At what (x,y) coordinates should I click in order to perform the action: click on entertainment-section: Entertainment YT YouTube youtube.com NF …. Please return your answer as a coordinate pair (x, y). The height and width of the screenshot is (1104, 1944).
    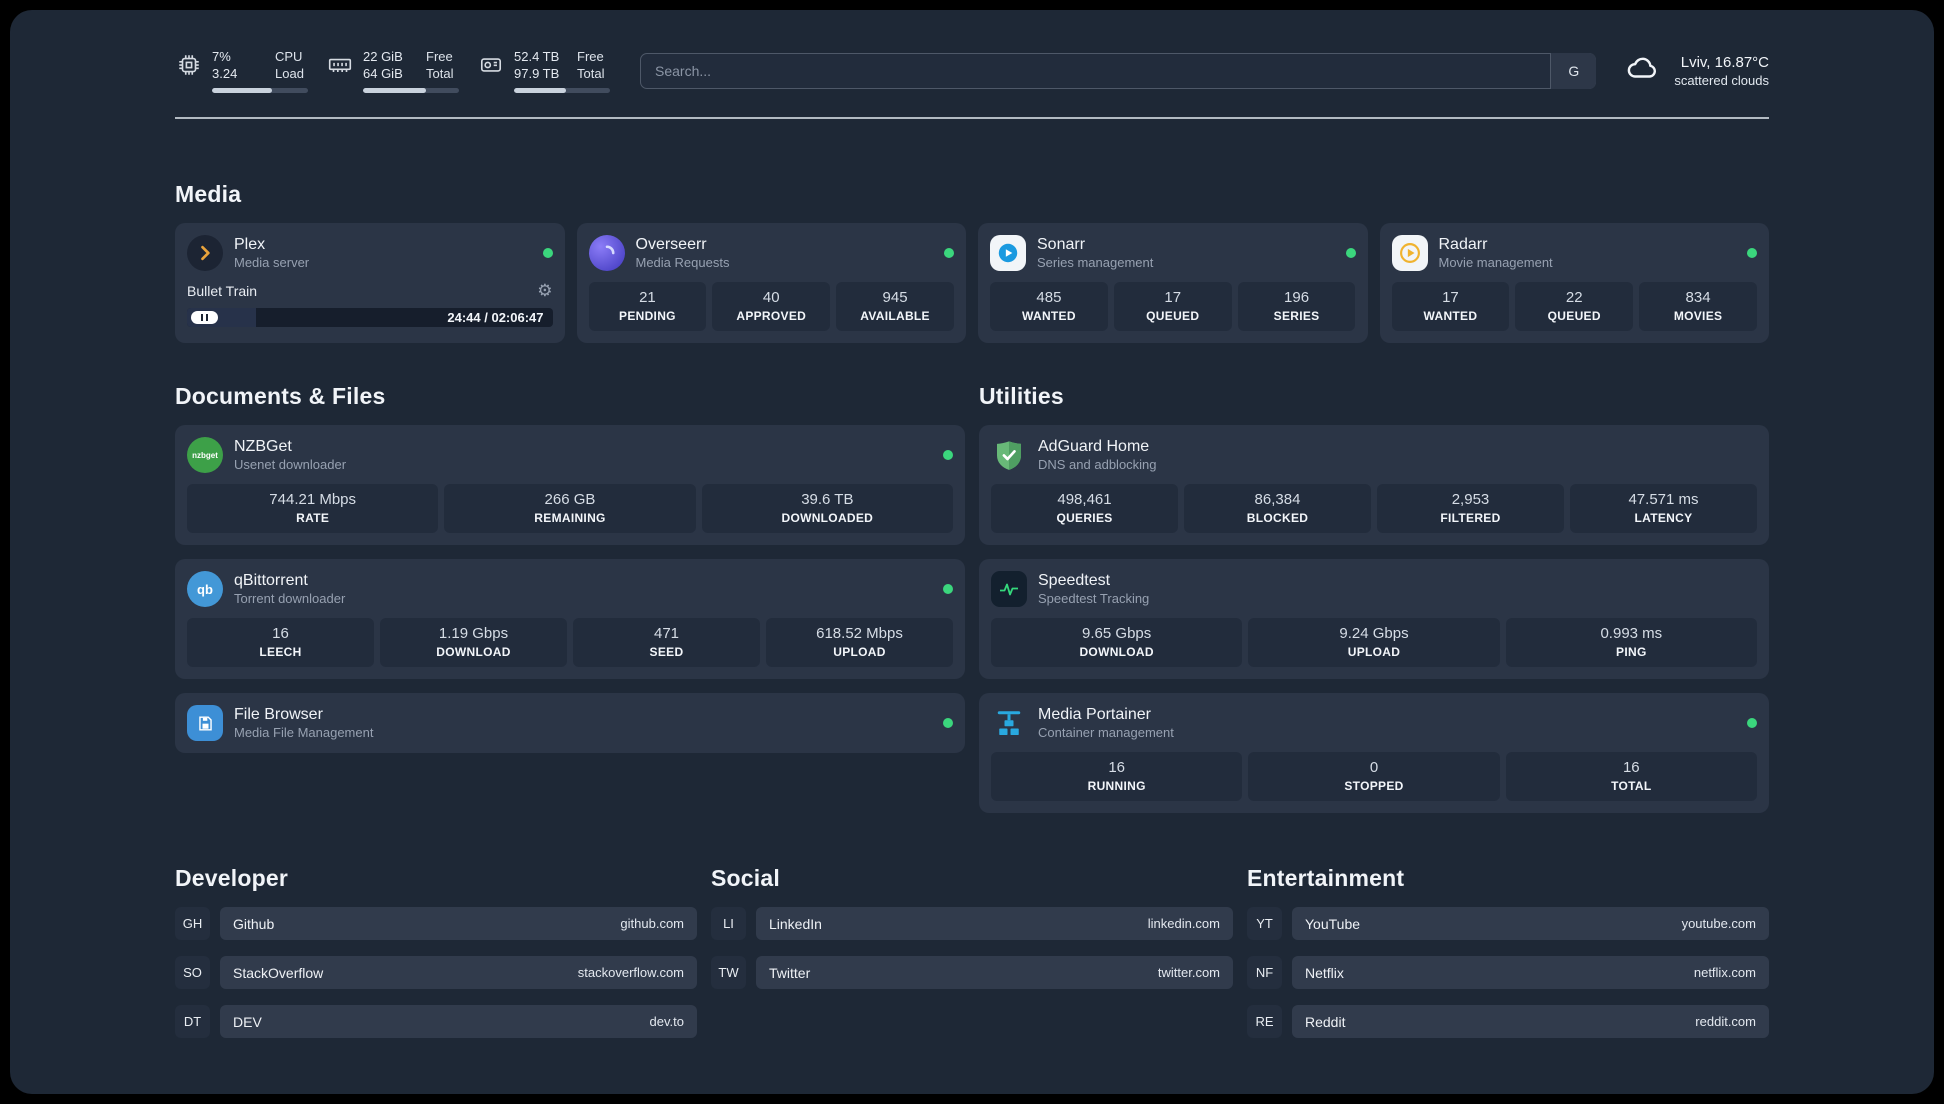
    Looking at the image, I should click on (1508, 951).